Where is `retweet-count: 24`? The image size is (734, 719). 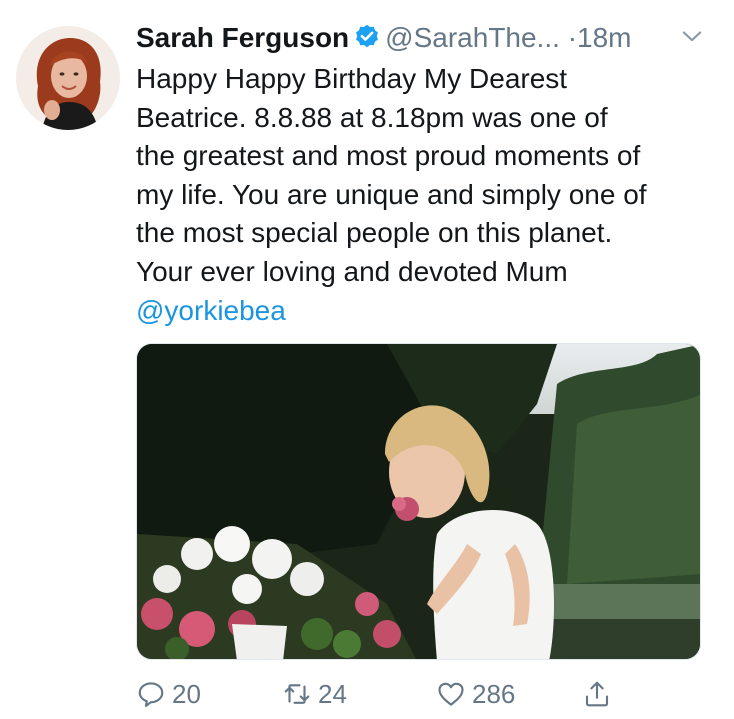
retweet-count: 24 is located at coordinates (332, 693).